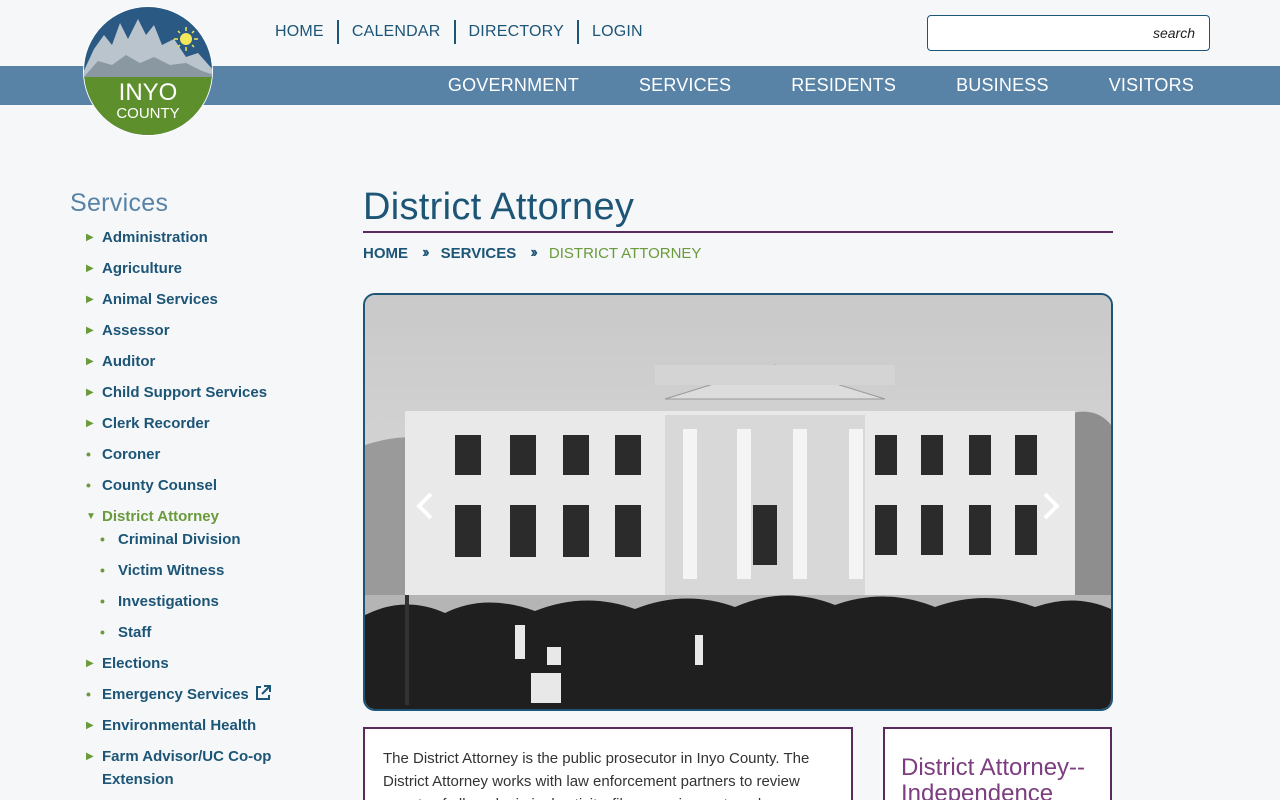  Describe the element at coordinates (1002, 85) in the screenshot. I see `mainnav-business: BUSINESS` at that location.